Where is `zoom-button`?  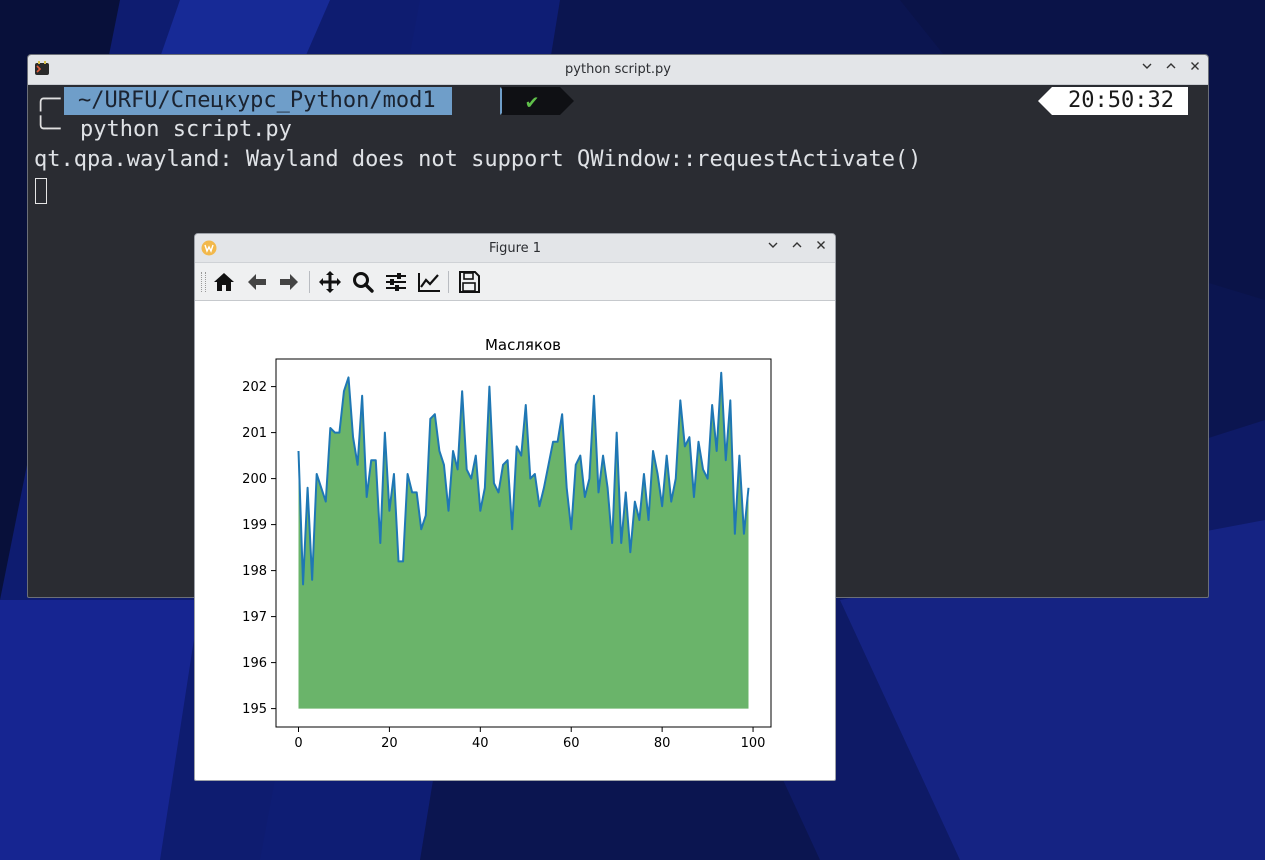
zoom-button is located at coordinates (363, 282).